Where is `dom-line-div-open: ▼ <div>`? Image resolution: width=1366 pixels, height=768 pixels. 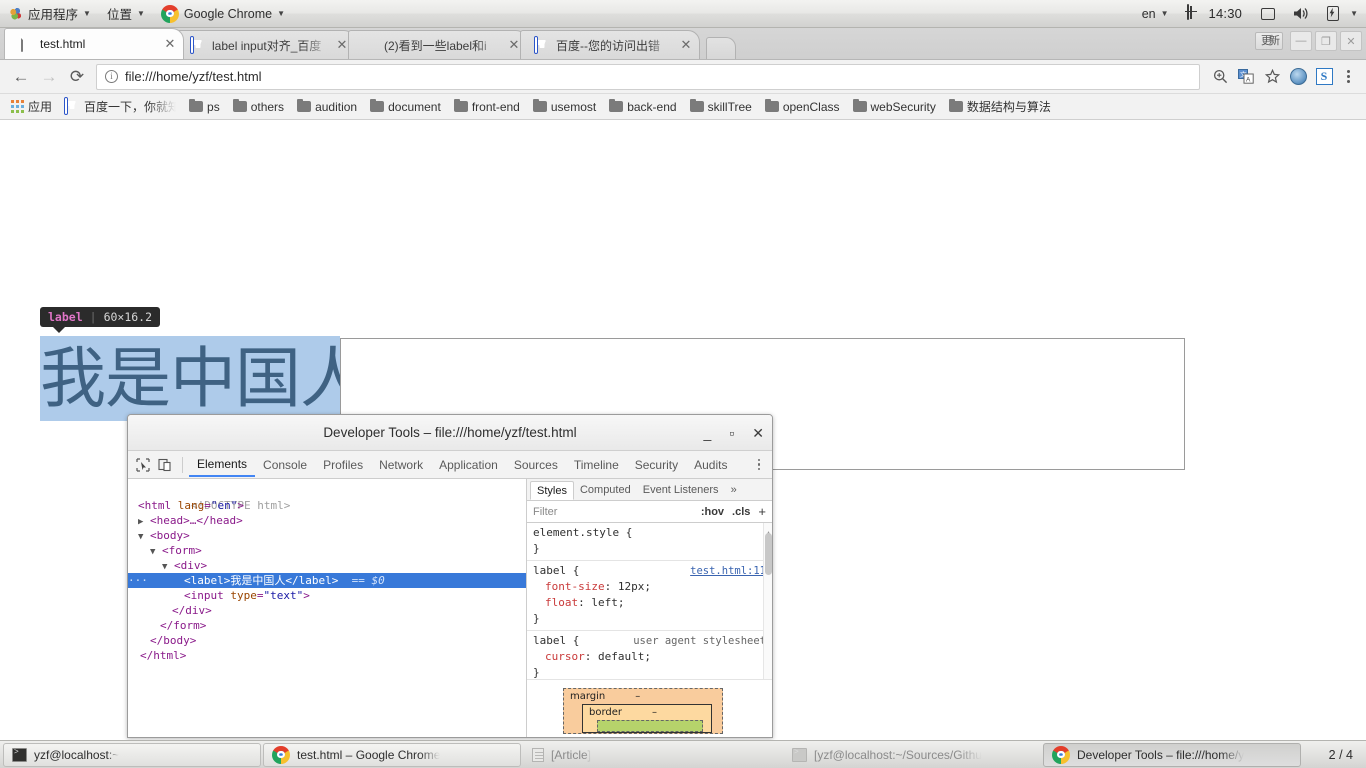
dom-line-div-open: ▼ <div> is located at coordinates (327, 565).